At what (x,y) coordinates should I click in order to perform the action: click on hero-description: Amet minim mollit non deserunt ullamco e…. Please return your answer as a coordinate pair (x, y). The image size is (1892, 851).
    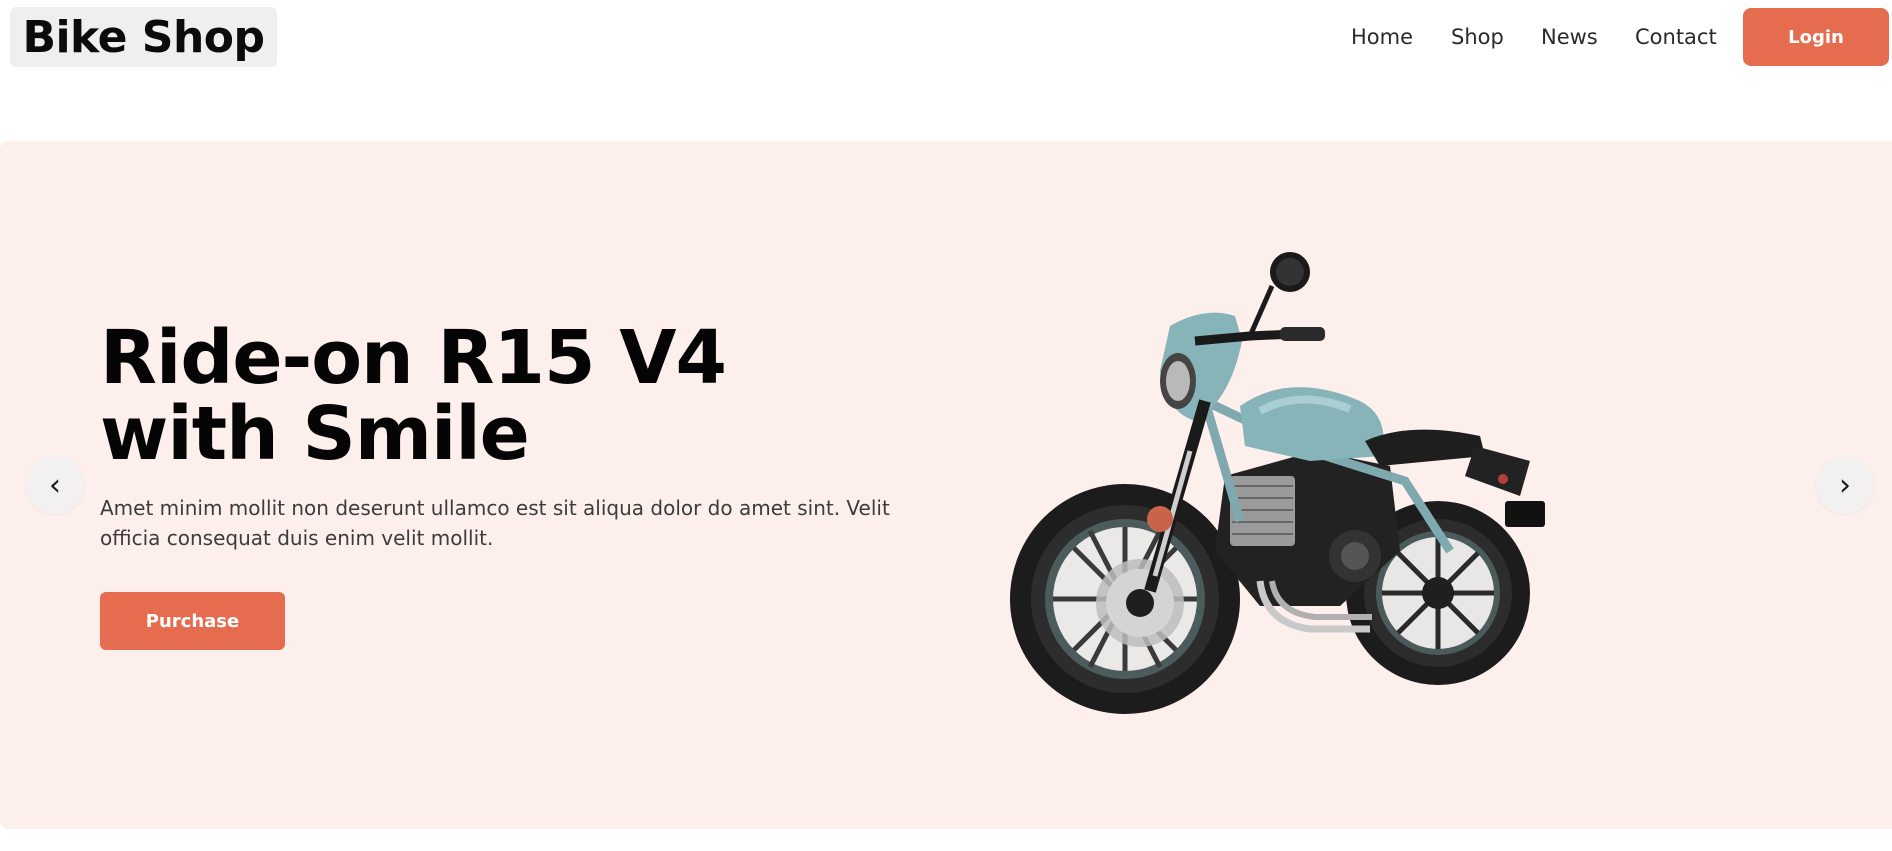
    Looking at the image, I should click on (495, 523).